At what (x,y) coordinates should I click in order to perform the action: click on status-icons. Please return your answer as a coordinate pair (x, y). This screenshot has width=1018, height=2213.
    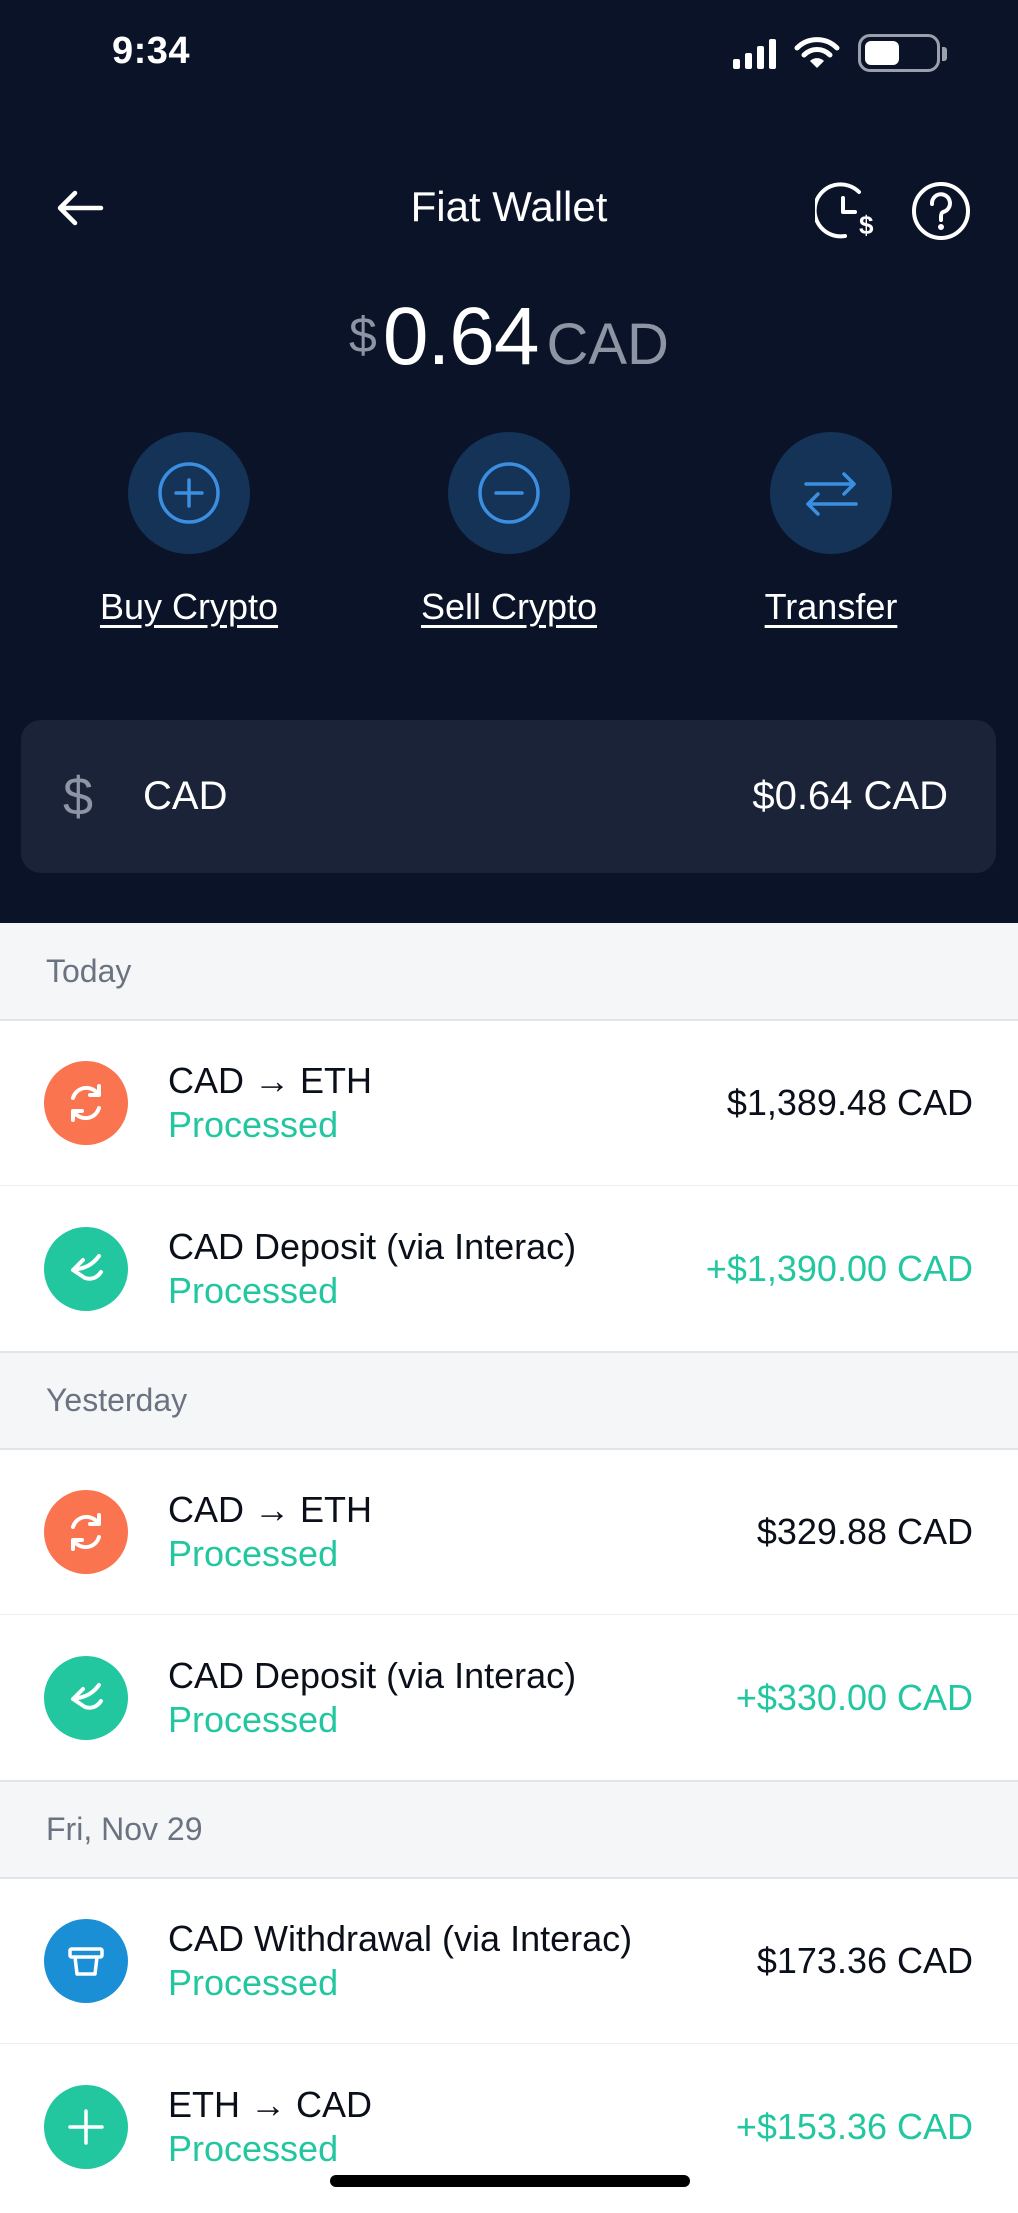
    Looking at the image, I should click on (840, 53).